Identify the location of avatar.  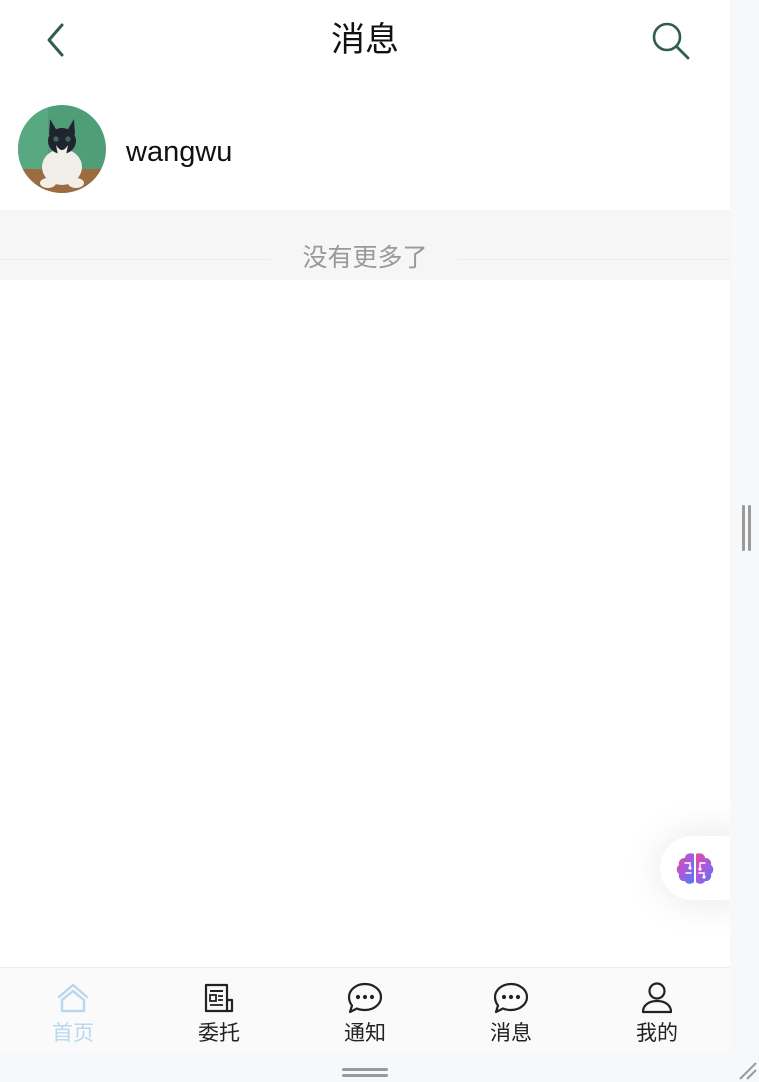
(62, 149).